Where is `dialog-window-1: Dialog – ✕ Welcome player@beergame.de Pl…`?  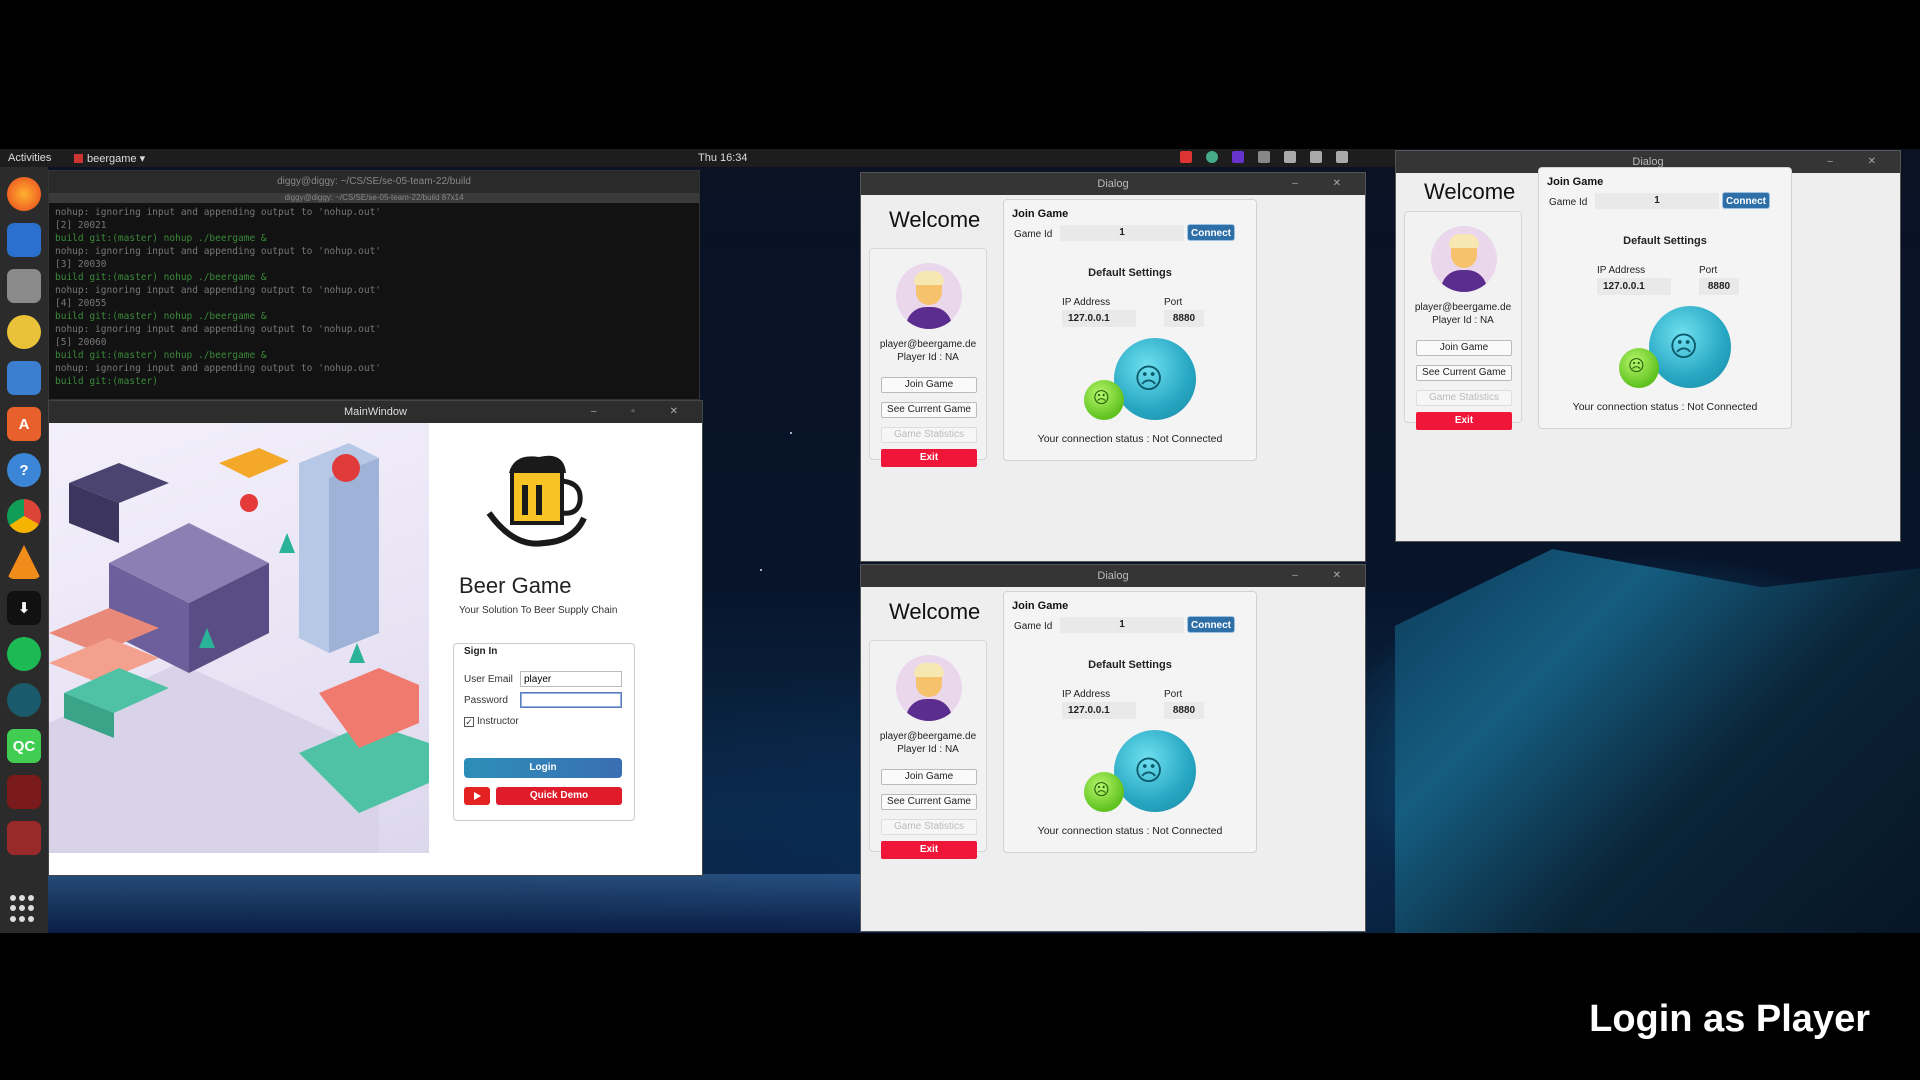
dialog-window-1: Dialog – ✕ Welcome player@beergame.de Pl… is located at coordinates (1113, 367).